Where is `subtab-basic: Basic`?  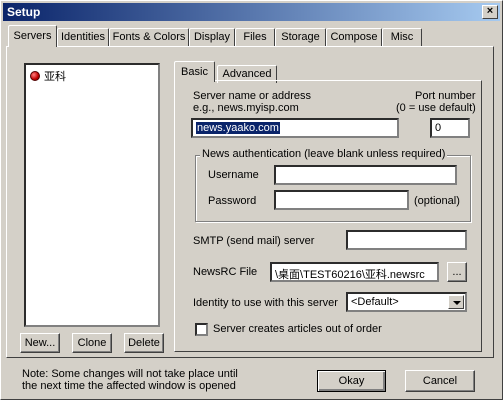
subtab-basic: Basic is located at coordinates (194, 71).